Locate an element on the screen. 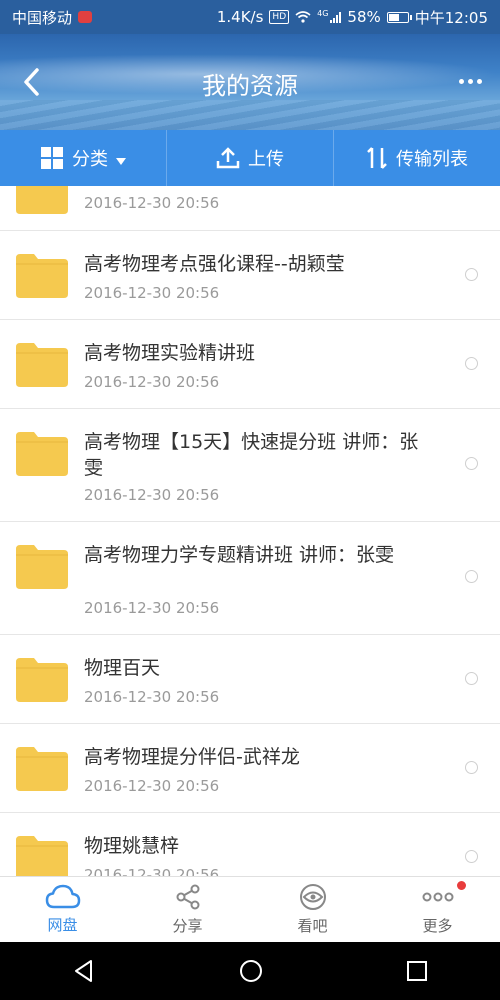  more-dots-icon is located at coordinates (461, 81).